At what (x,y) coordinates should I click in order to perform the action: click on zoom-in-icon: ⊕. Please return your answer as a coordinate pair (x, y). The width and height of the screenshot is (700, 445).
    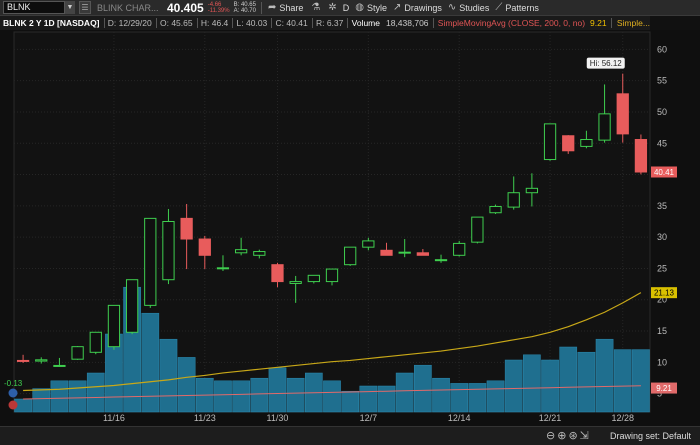
    Looking at the image, I should click on (561, 435).